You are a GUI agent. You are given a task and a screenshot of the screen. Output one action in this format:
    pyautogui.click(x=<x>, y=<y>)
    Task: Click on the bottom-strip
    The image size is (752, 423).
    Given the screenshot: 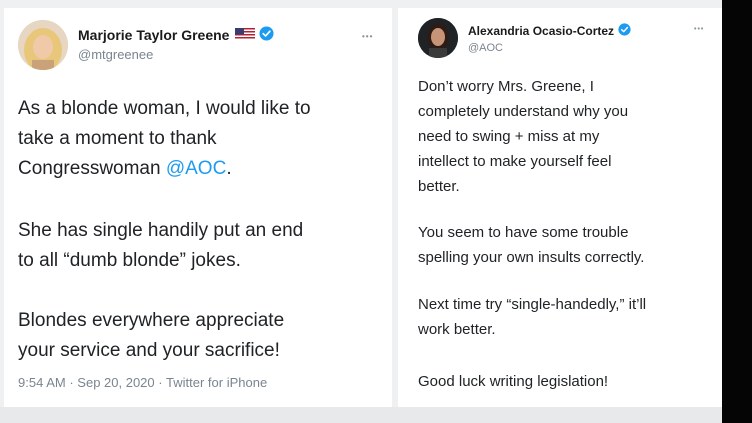 What is the action you would take?
    pyautogui.click(x=361, y=415)
    